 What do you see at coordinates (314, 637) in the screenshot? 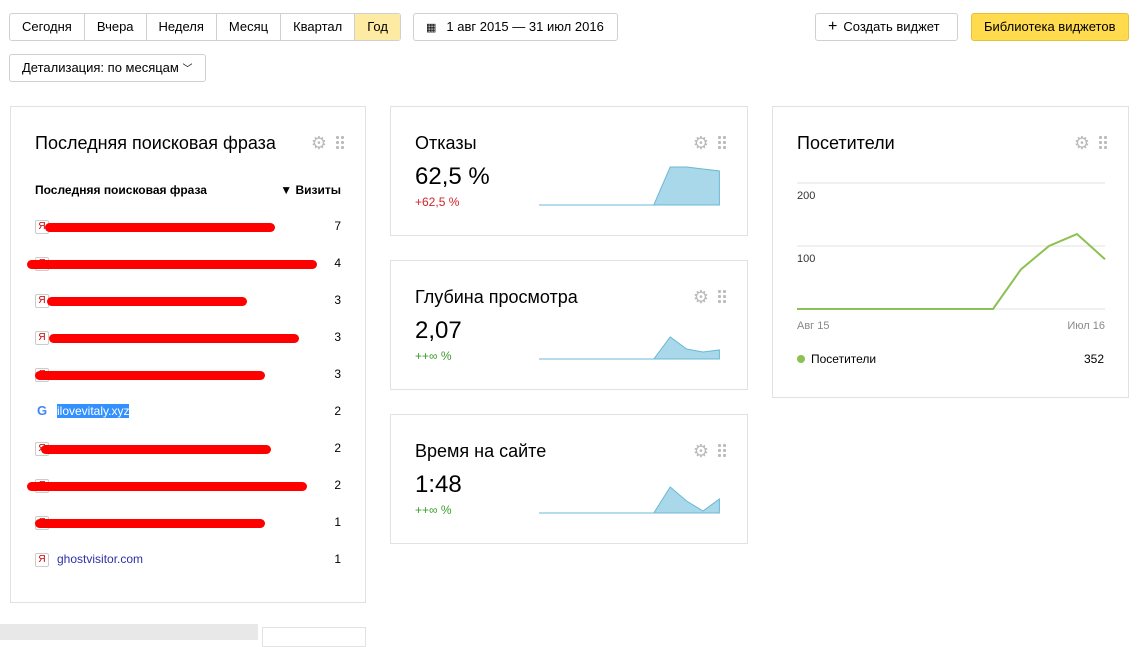
I see `widget-partial` at bounding box center [314, 637].